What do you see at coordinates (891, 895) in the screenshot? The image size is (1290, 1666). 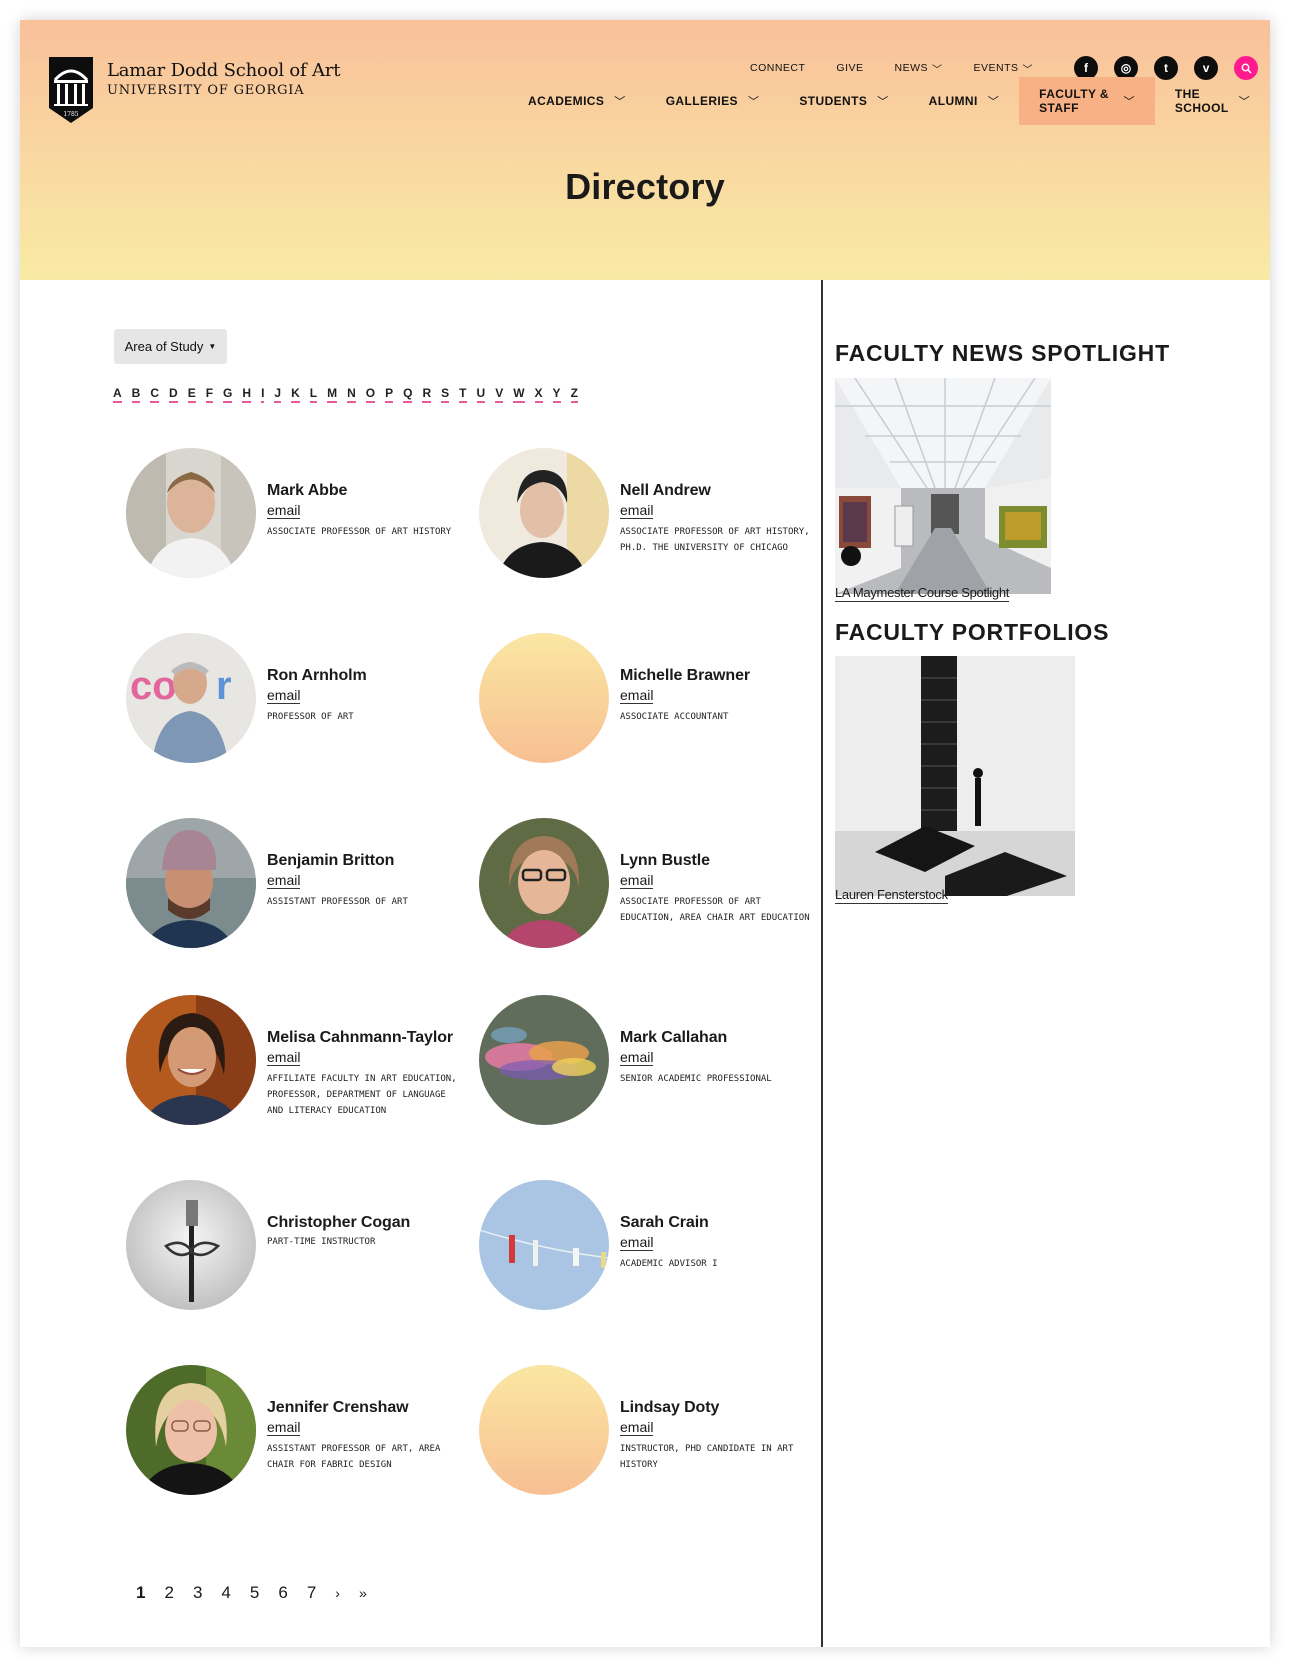 I see `portfolio-link: Lauren Fensterstock` at bounding box center [891, 895].